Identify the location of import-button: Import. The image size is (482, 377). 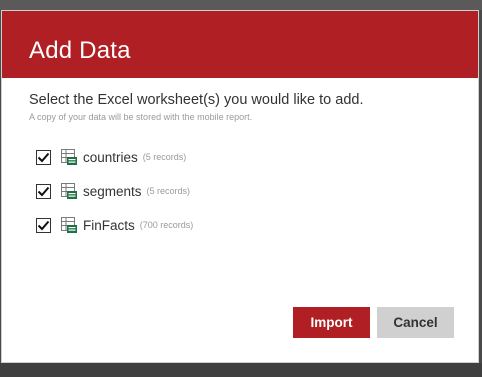
(331, 322).